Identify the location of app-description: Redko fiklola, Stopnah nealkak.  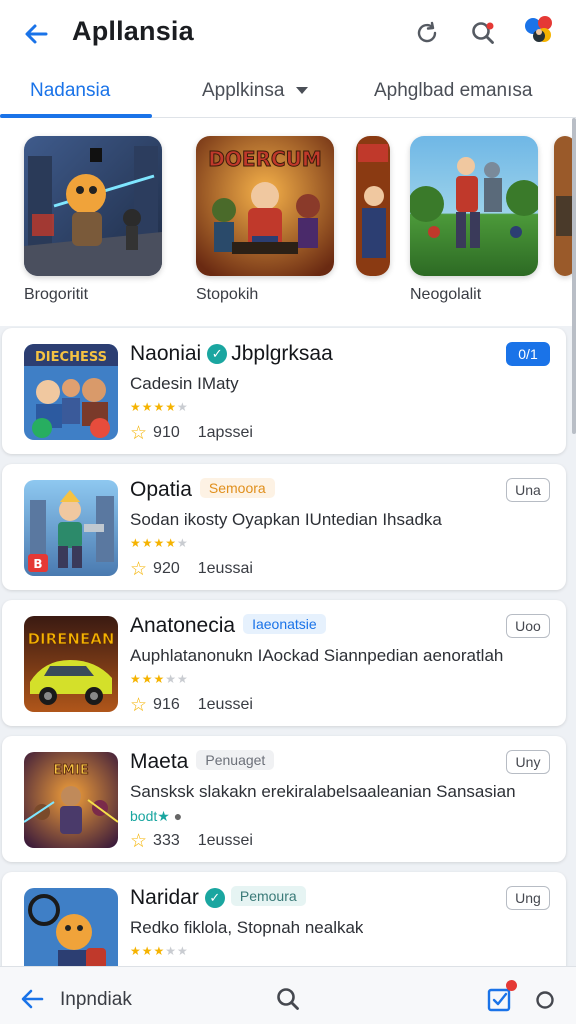
(247, 927).